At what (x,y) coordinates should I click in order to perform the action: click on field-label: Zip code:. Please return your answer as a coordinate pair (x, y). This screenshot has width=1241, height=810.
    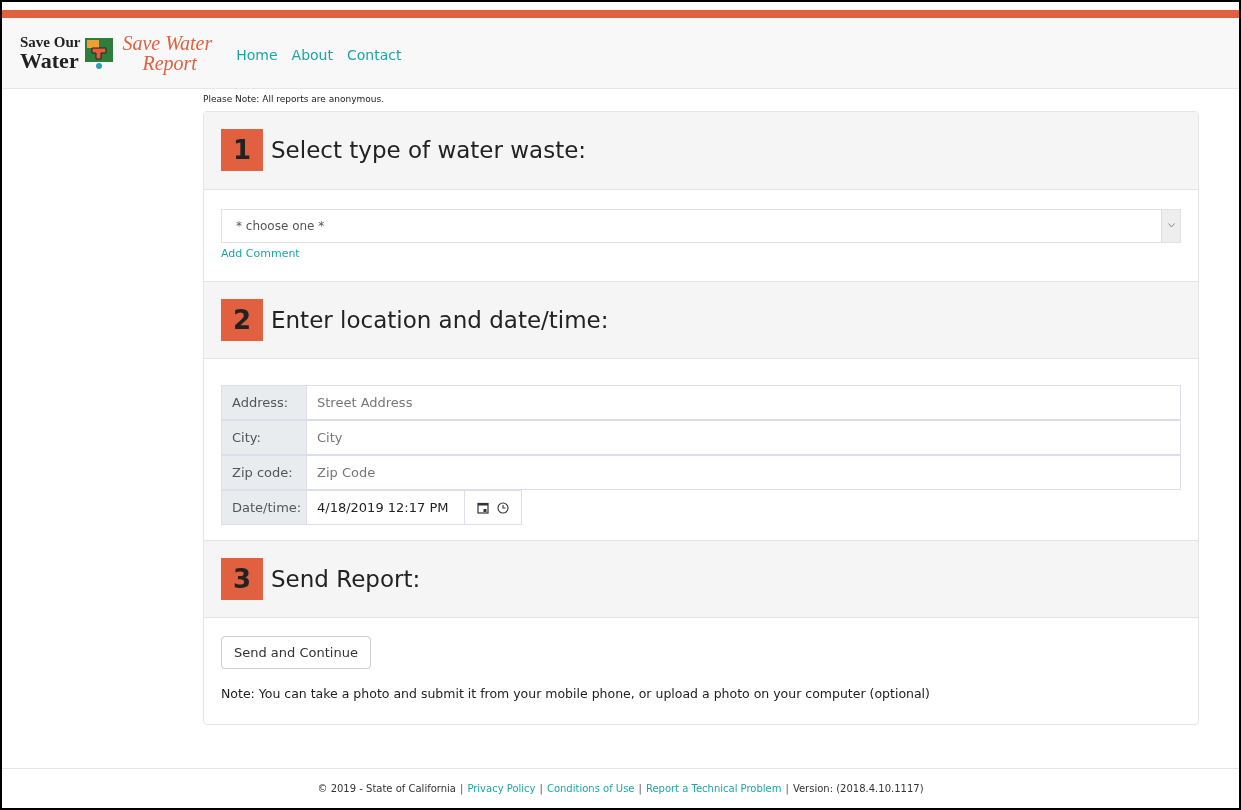
    Looking at the image, I should click on (264, 472).